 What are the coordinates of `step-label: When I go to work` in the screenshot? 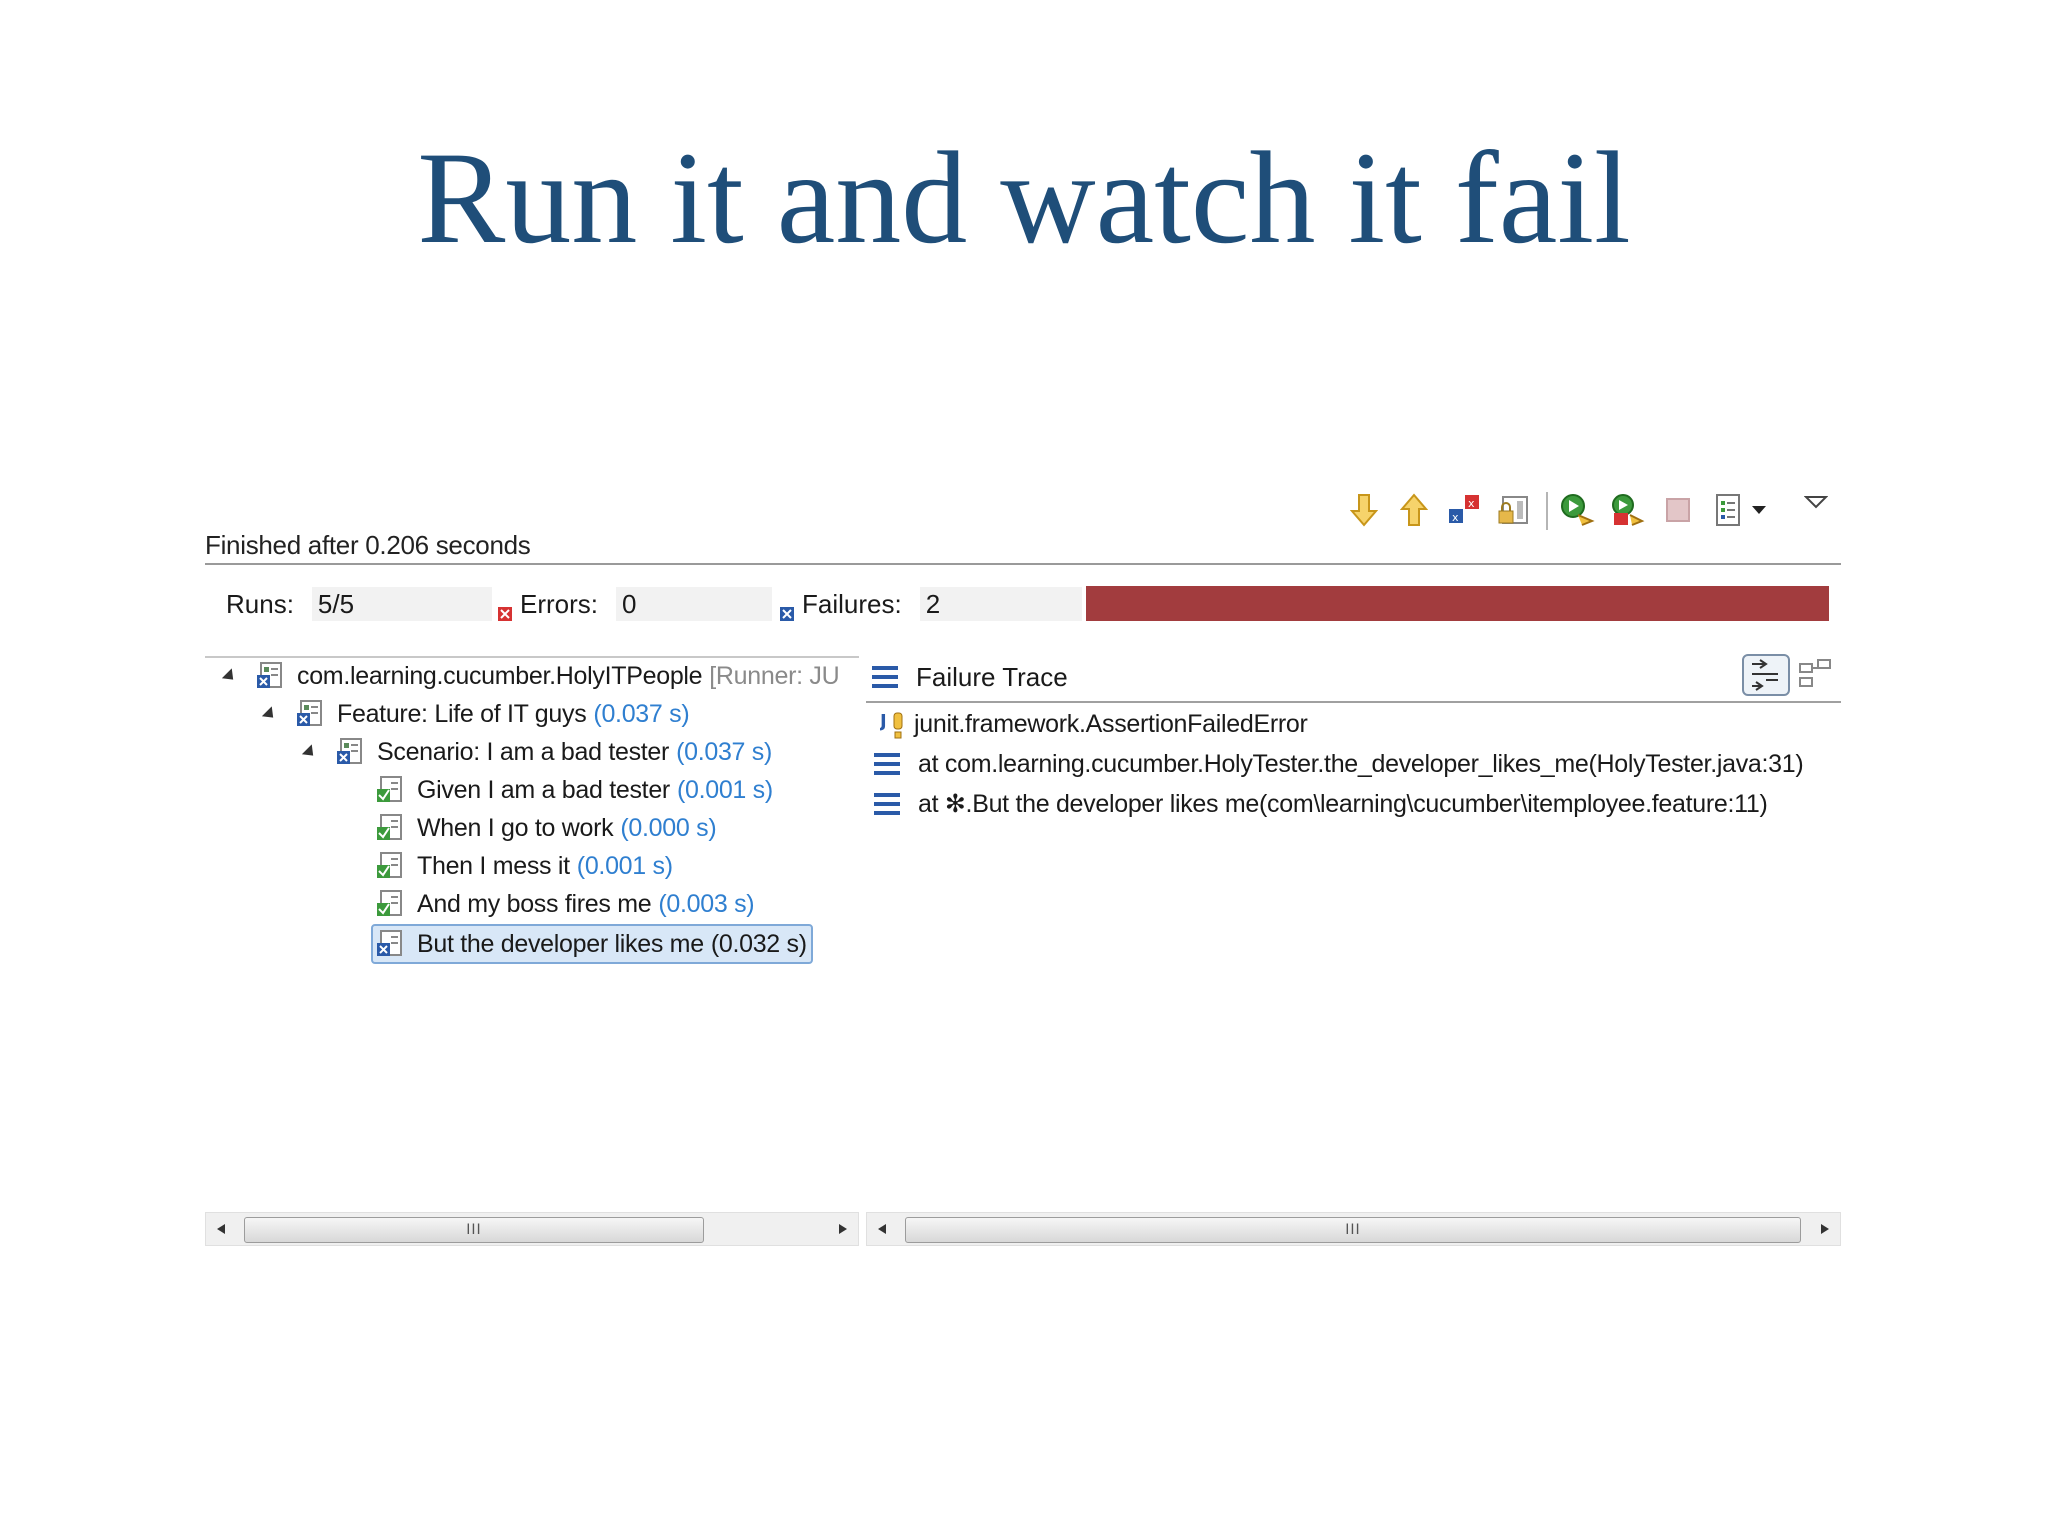 It's located at (515, 827).